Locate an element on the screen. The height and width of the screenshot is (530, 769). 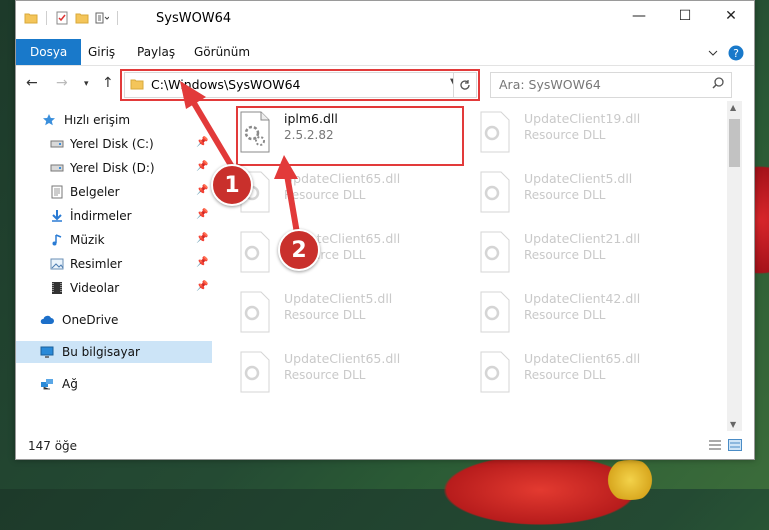
arrow-2-head is located at coordinates (286, 167).